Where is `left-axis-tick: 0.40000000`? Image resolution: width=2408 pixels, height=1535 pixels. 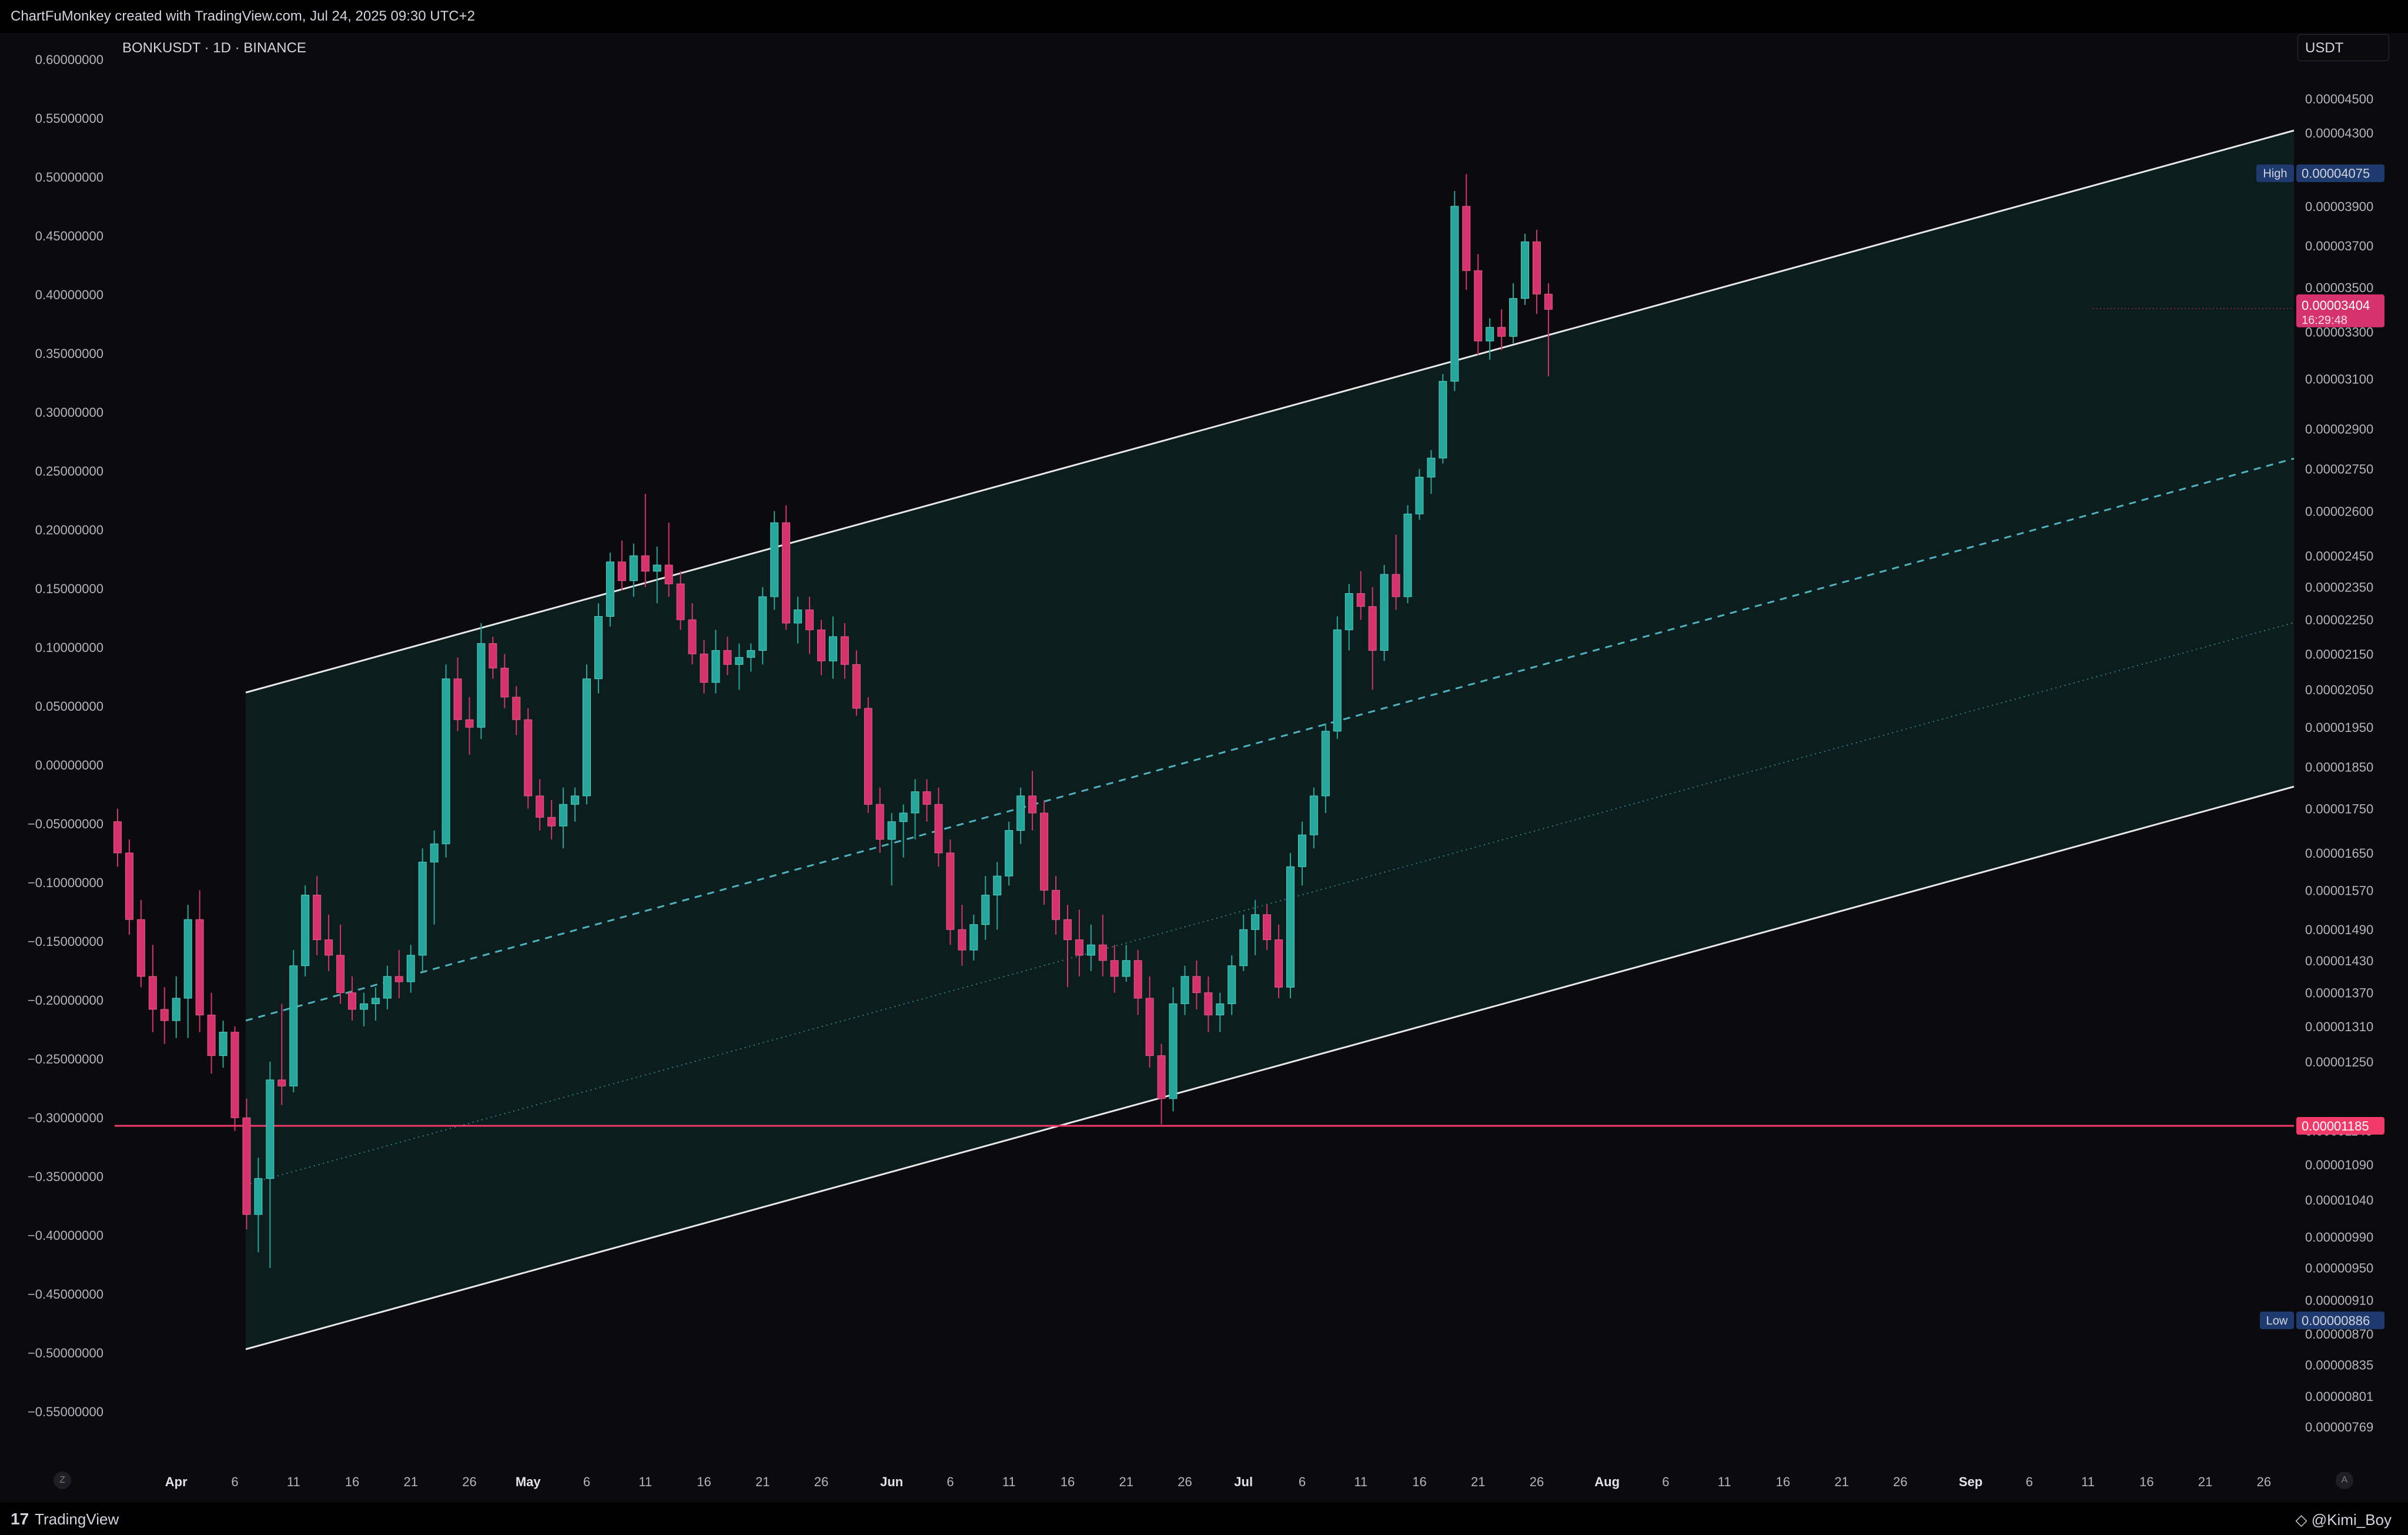 left-axis-tick: 0.40000000 is located at coordinates (69, 294).